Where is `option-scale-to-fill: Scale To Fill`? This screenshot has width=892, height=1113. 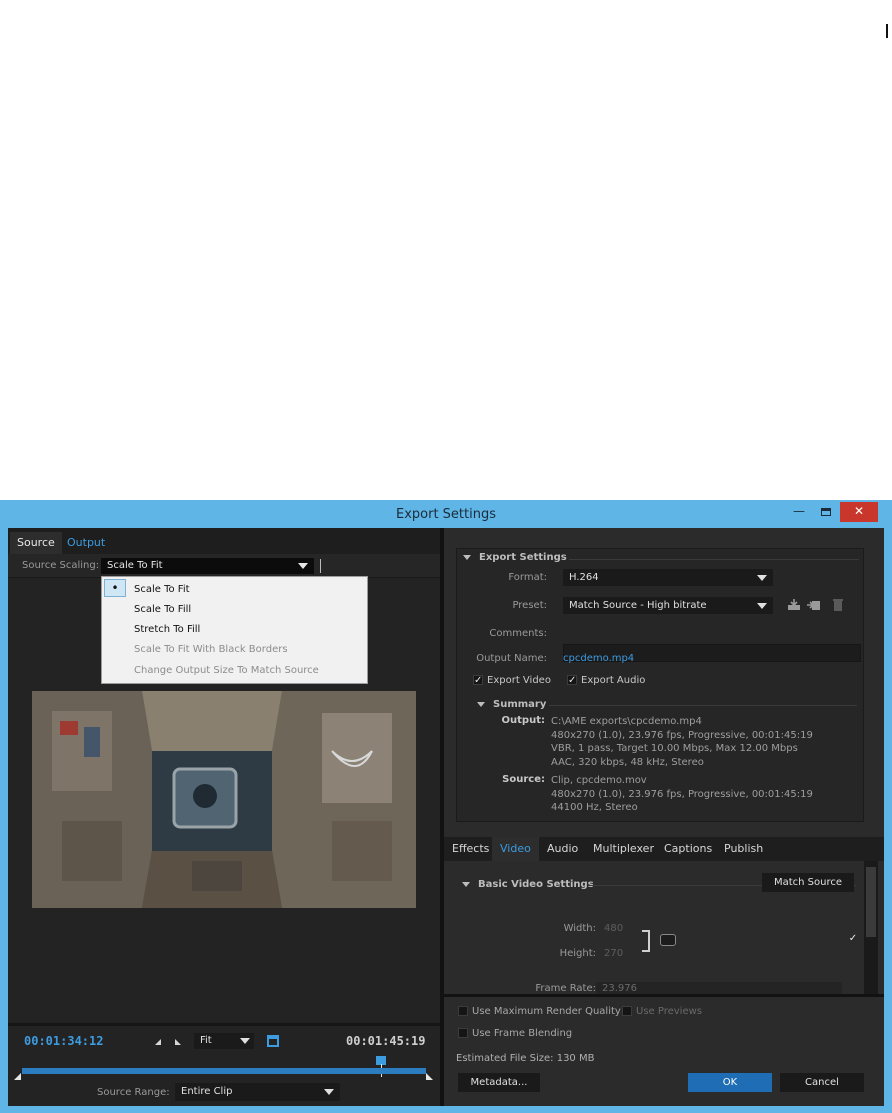 option-scale-to-fill: Scale To Fill is located at coordinates (234, 610).